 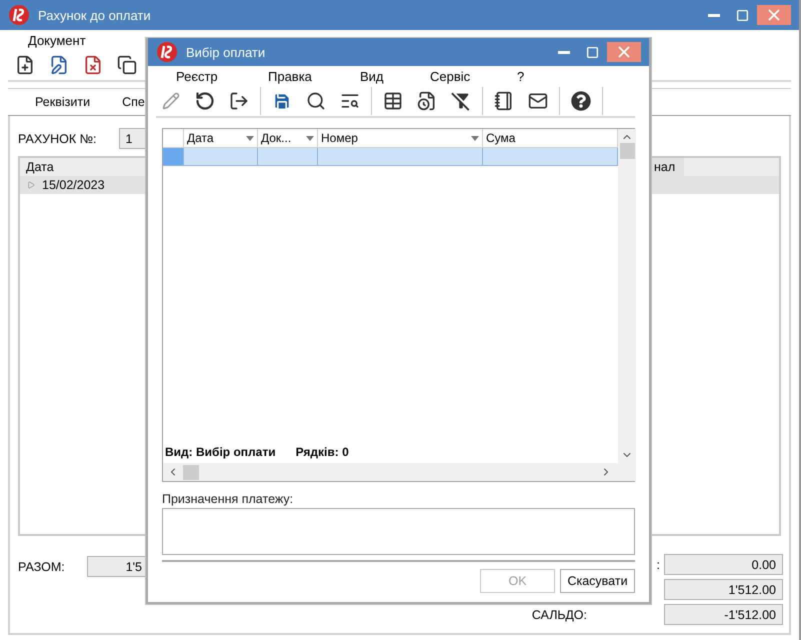 What do you see at coordinates (559, 615) in the screenshot?
I see `balance-label: САЛЬДО:` at bounding box center [559, 615].